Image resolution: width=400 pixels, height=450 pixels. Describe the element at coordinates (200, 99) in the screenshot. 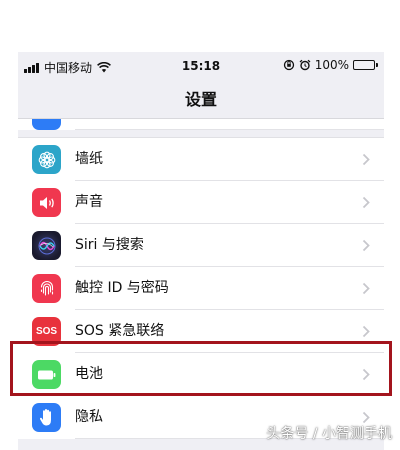

I see `page-title: 设置` at that location.